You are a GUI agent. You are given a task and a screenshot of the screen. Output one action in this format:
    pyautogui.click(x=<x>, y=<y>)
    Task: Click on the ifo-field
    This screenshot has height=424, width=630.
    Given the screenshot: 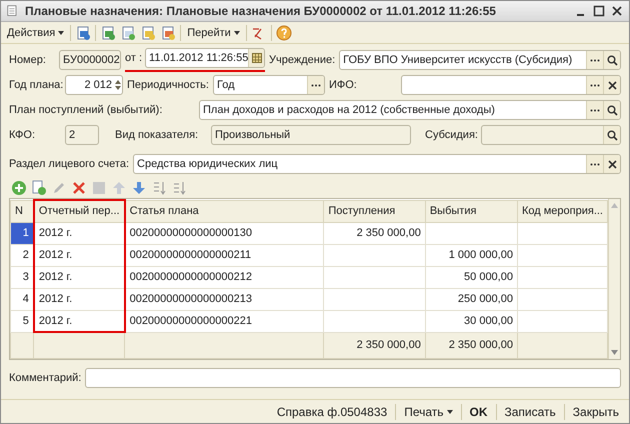 What is the action you would take?
    pyautogui.click(x=510, y=85)
    